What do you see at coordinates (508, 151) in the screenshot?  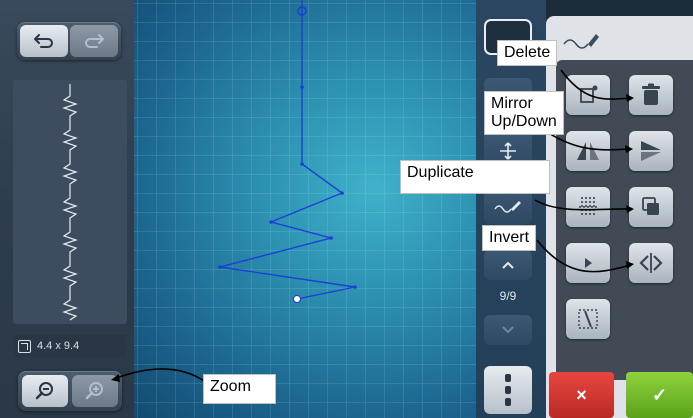 I see `move-arrows-icon` at bounding box center [508, 151].